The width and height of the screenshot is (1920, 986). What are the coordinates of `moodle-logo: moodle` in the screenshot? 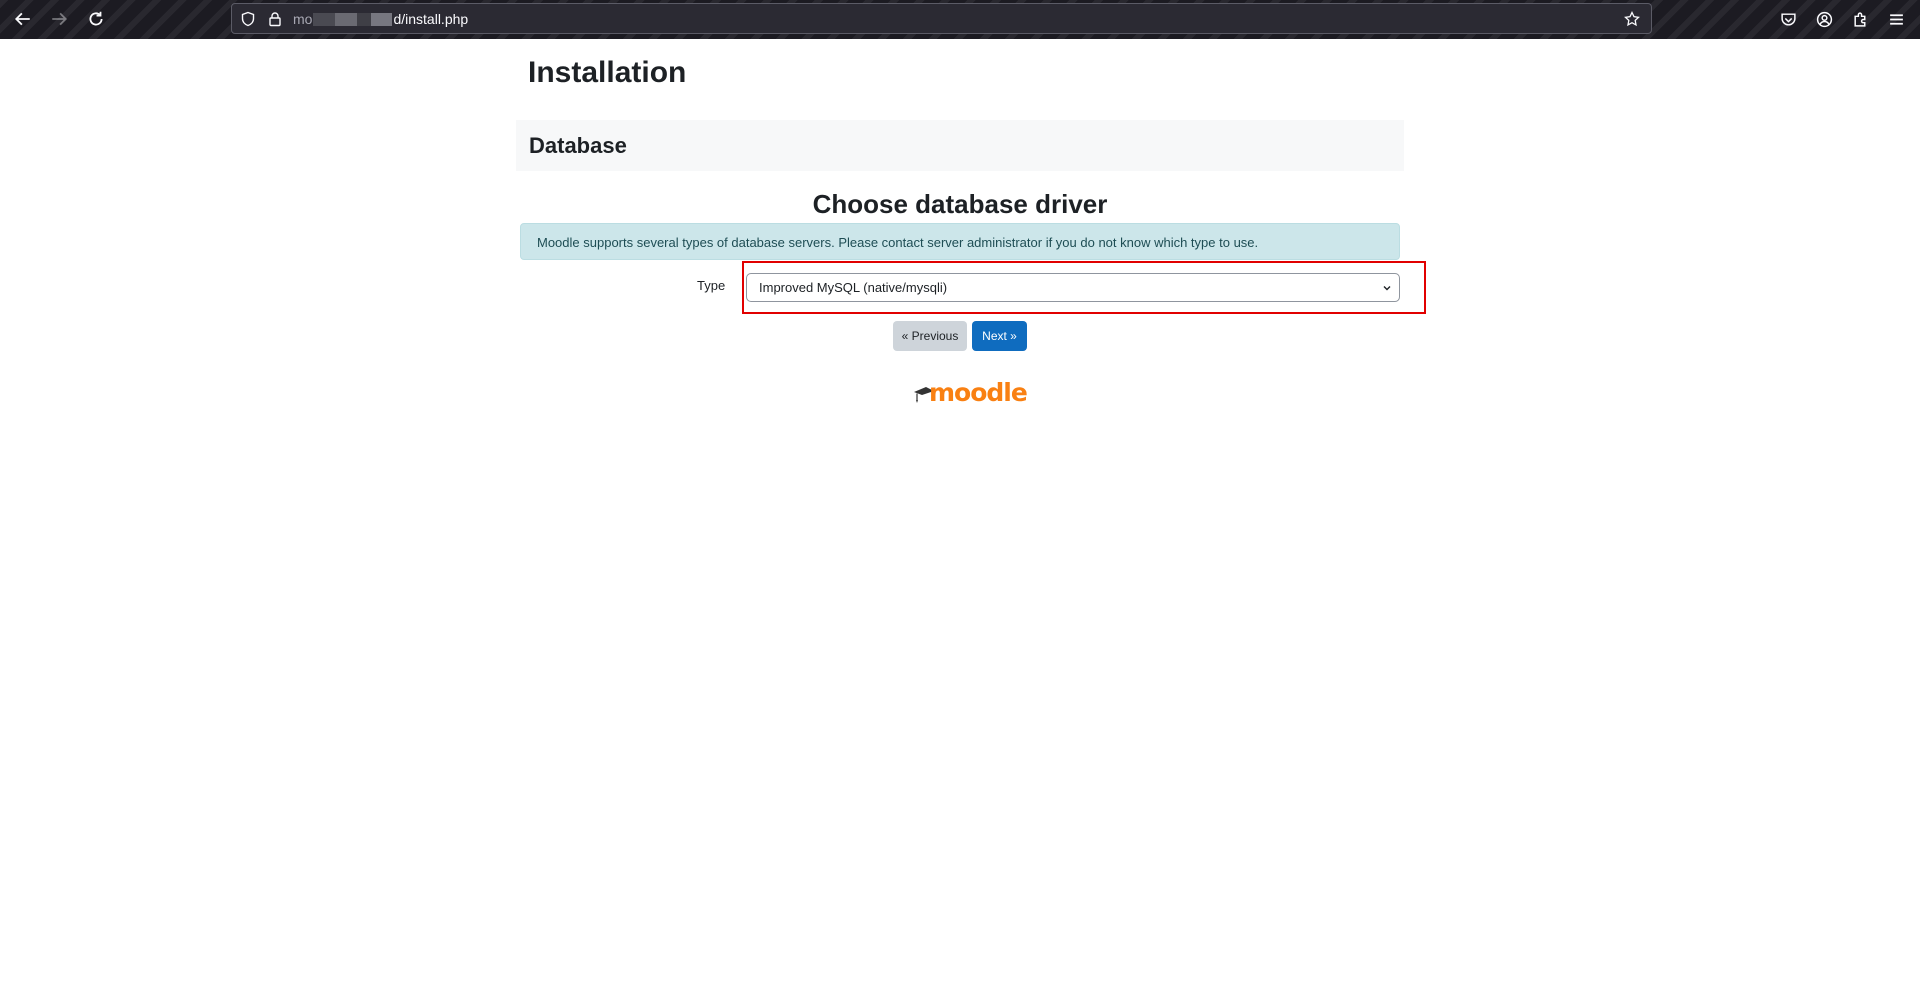 It's located at (970, 392).